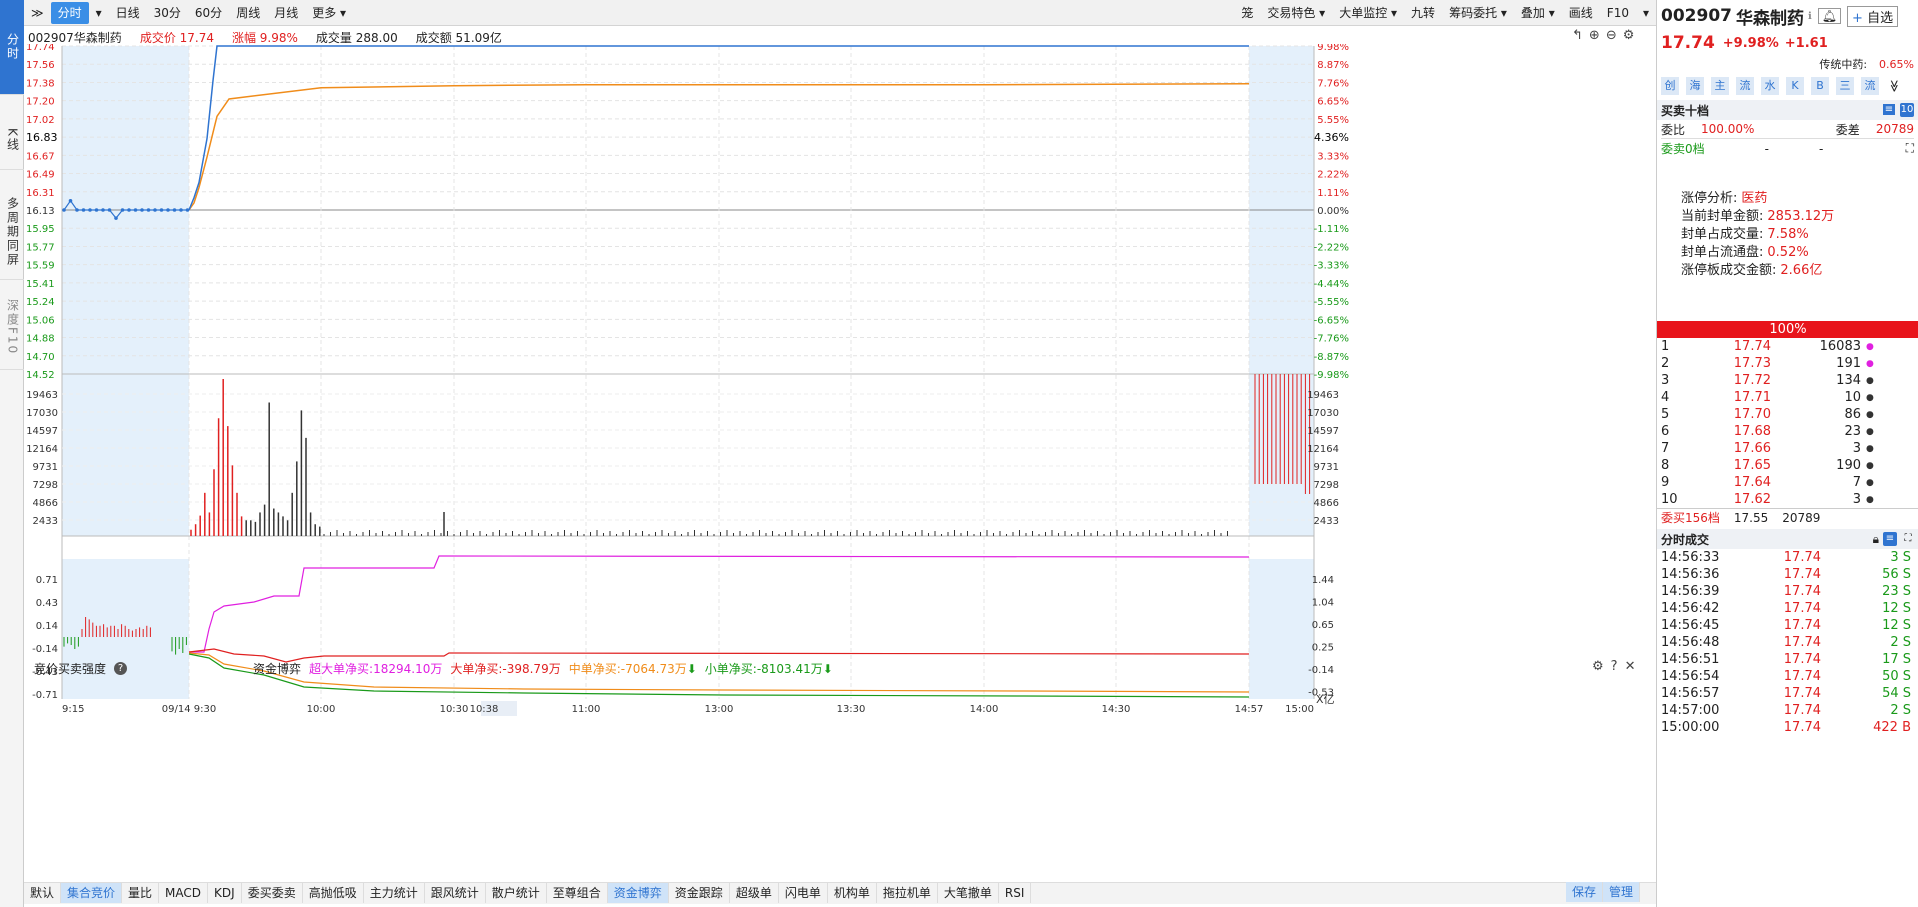 The width and height of the screenshot is (1918, 907). Describe the element at coordinates (1577, 35) in the screenshot. I see `restore-icon: ↰` at that location.